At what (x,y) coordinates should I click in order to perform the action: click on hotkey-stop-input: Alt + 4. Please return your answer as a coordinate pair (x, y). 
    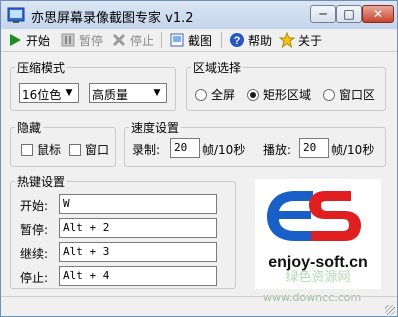
    Looking at the image, I should click on (138, 276).